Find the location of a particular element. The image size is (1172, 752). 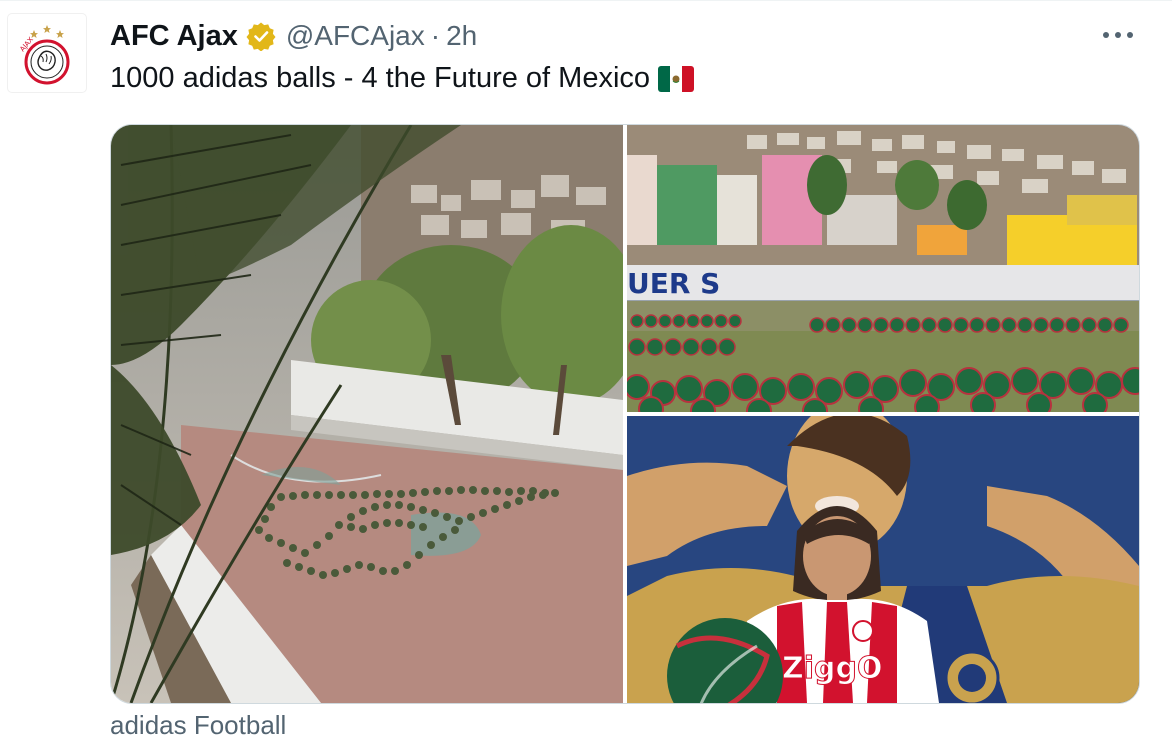

ajax-logo-icon: AJAX is located at coordinates (44, 55).